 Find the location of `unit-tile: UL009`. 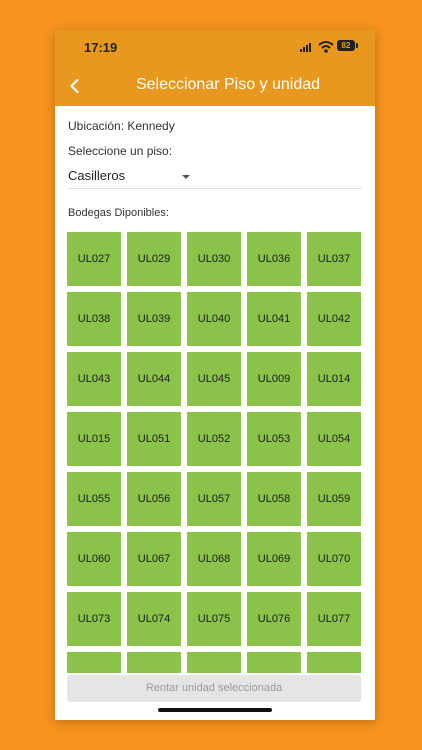

unit-tile: UL009 is located at coordinates (274, 379).